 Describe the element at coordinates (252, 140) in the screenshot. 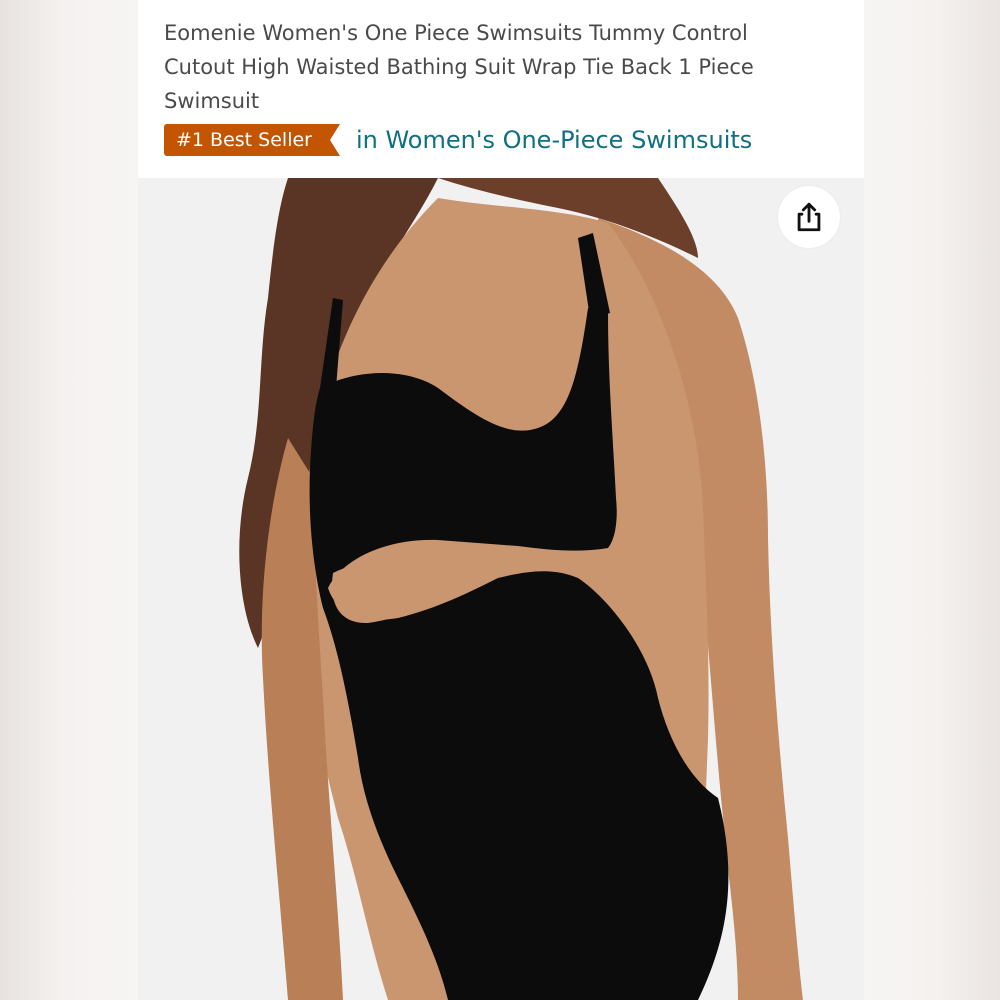

I see `best-seller-badge: #1 Best Seller` at that location.